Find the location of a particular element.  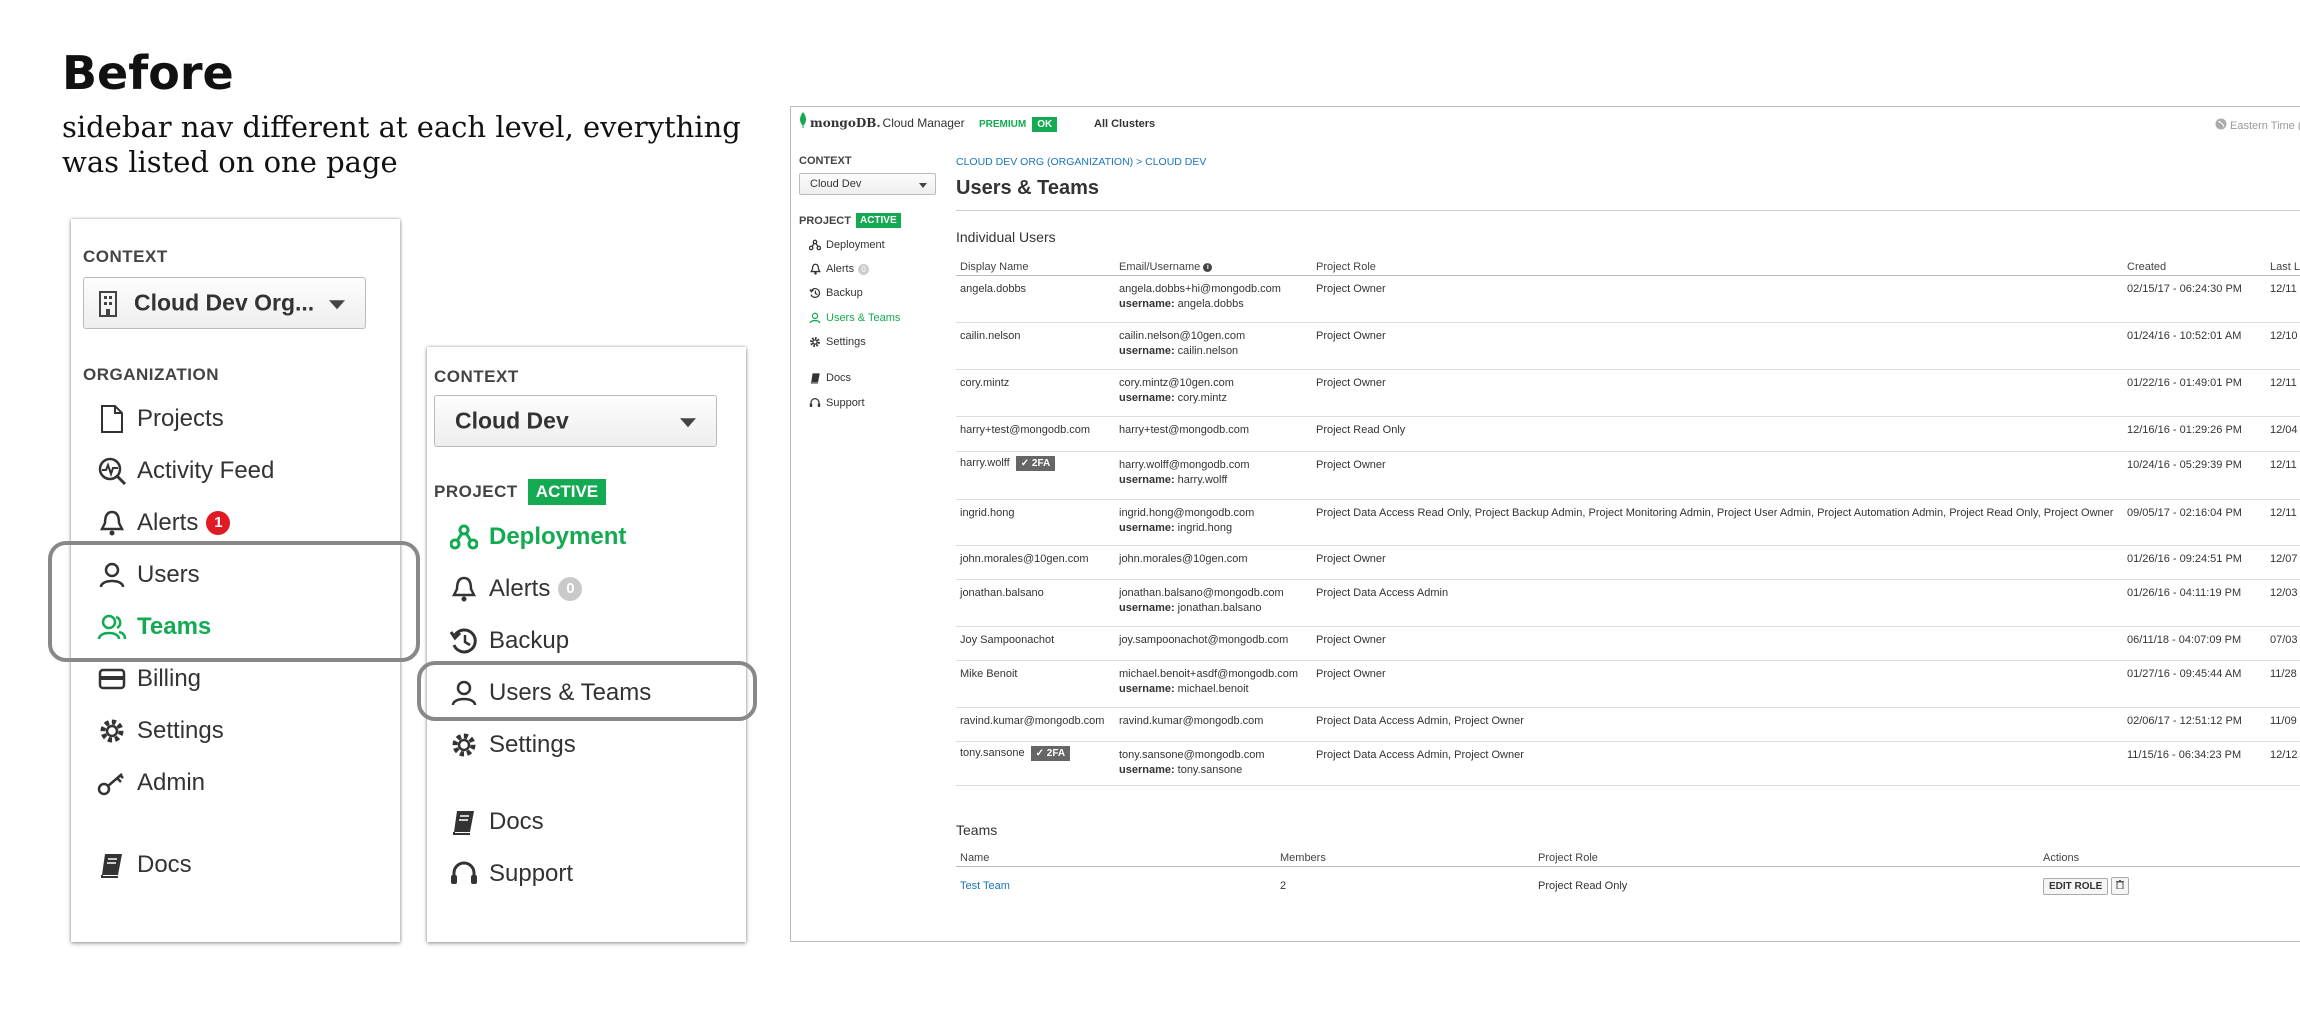

col-team-name: Name is located at coordinates (974, 858).